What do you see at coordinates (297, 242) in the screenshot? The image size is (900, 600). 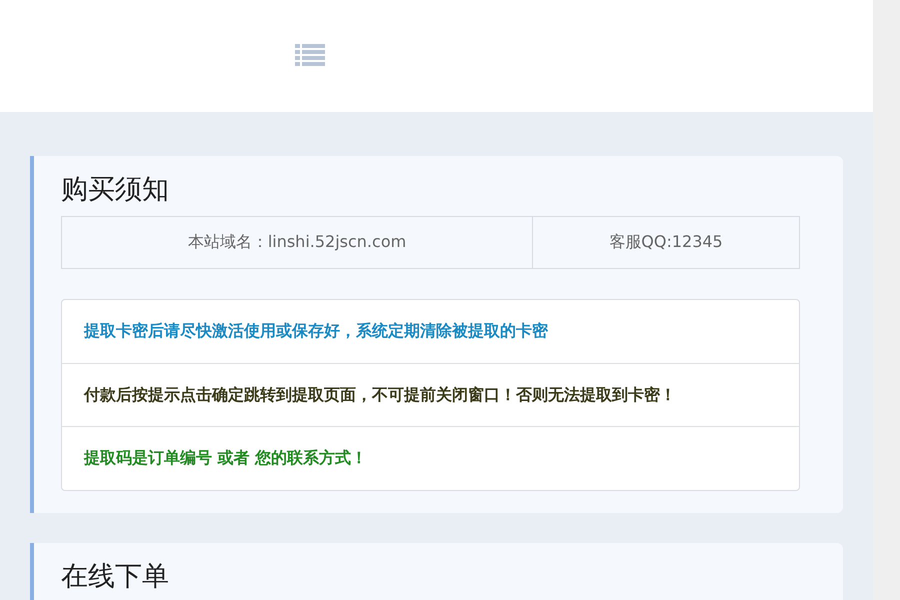 I see `info-cell: 本站域名：linshi.52jscn.com` at bounding box center [297, 242].